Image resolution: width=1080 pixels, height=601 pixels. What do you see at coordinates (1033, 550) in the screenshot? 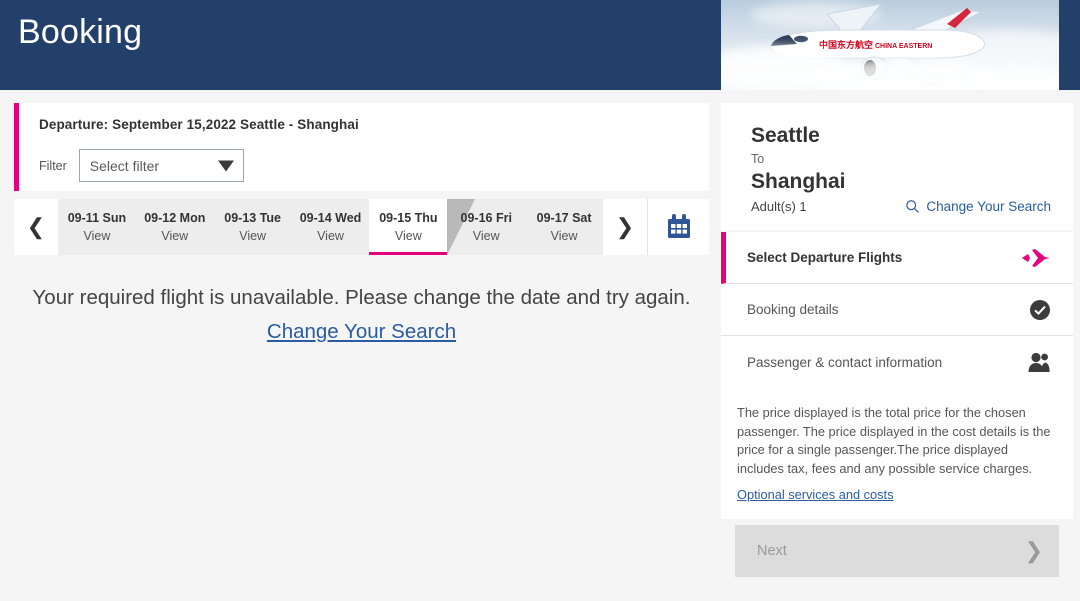
I see `chevron-right-icon: ❯` at bounding box center [1033, 550].